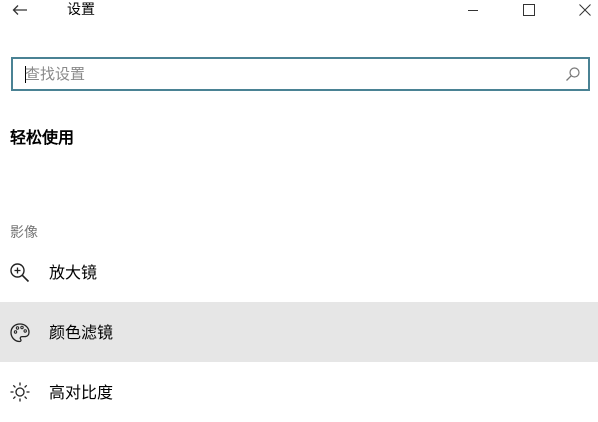 The image size is (598, 422). Describe the element at coordinates (573, 74) in the screenshot. I see `search-icon` at that location.